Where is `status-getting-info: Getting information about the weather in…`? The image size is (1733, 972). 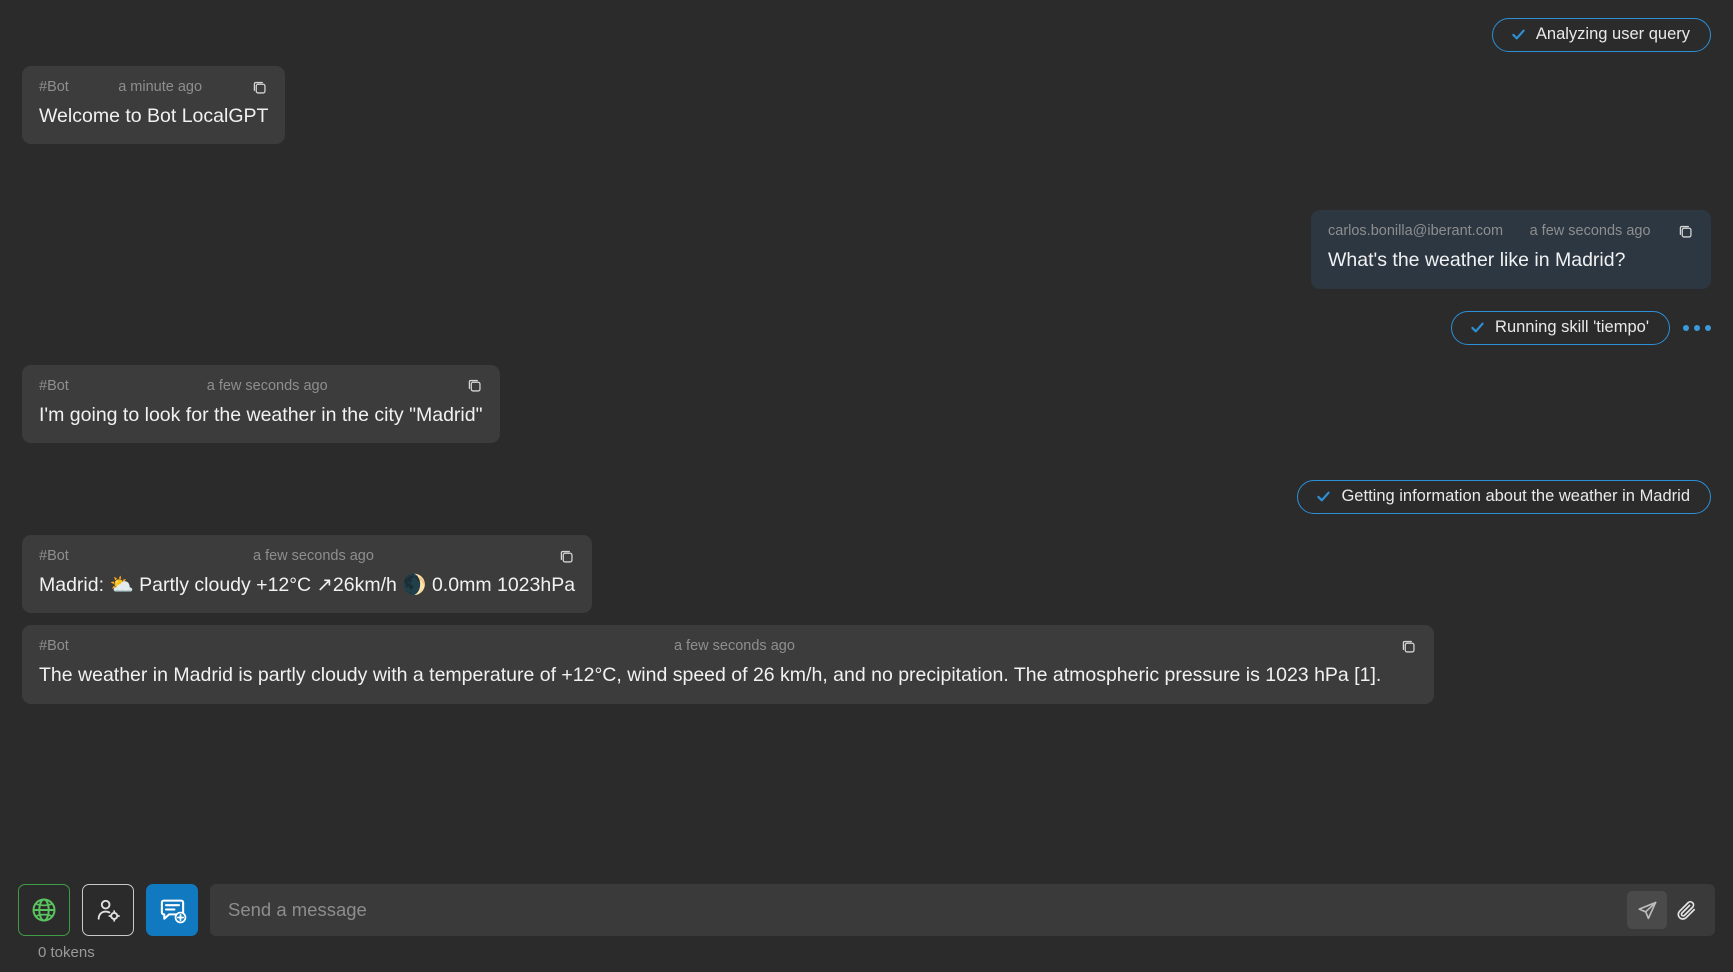 status-getting-info: Getting information about the weather in… is located at coordinates (1504, 497).